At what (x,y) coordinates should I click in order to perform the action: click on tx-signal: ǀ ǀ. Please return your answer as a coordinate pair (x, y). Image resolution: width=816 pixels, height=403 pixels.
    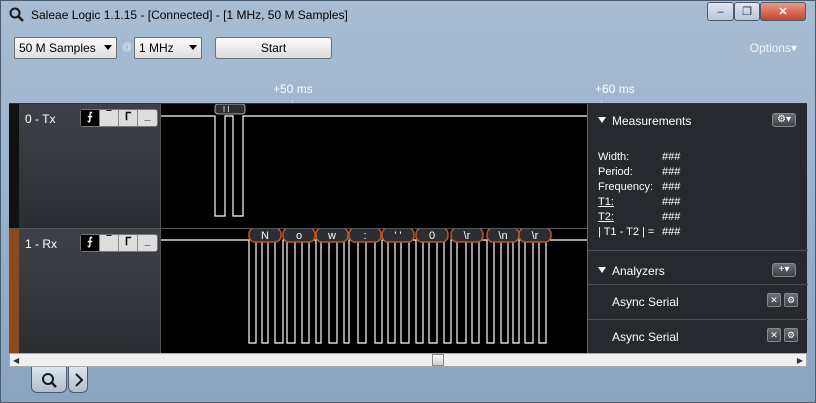
    Looking at the image, I should click on (374, 160).